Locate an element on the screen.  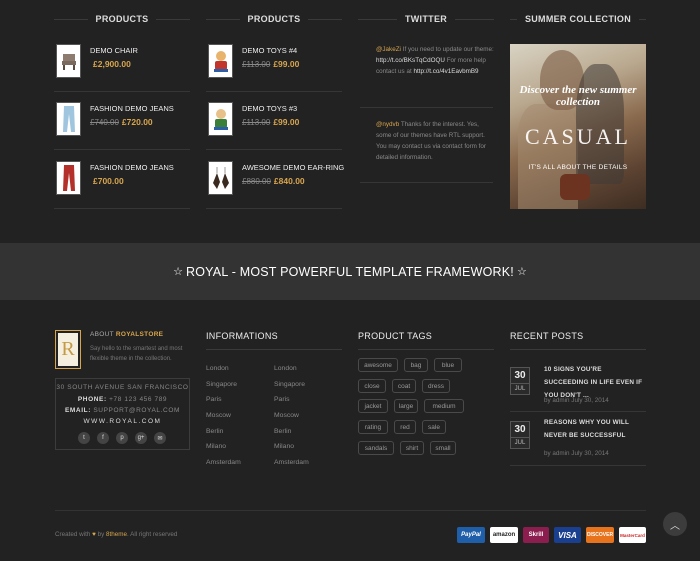
tag-chip: small is located at coordinates (443, 448).